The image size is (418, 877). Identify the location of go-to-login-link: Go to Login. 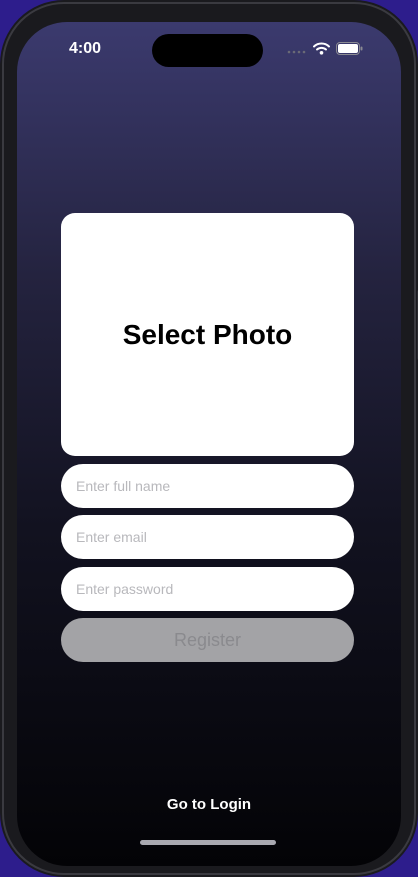
(209, 804).